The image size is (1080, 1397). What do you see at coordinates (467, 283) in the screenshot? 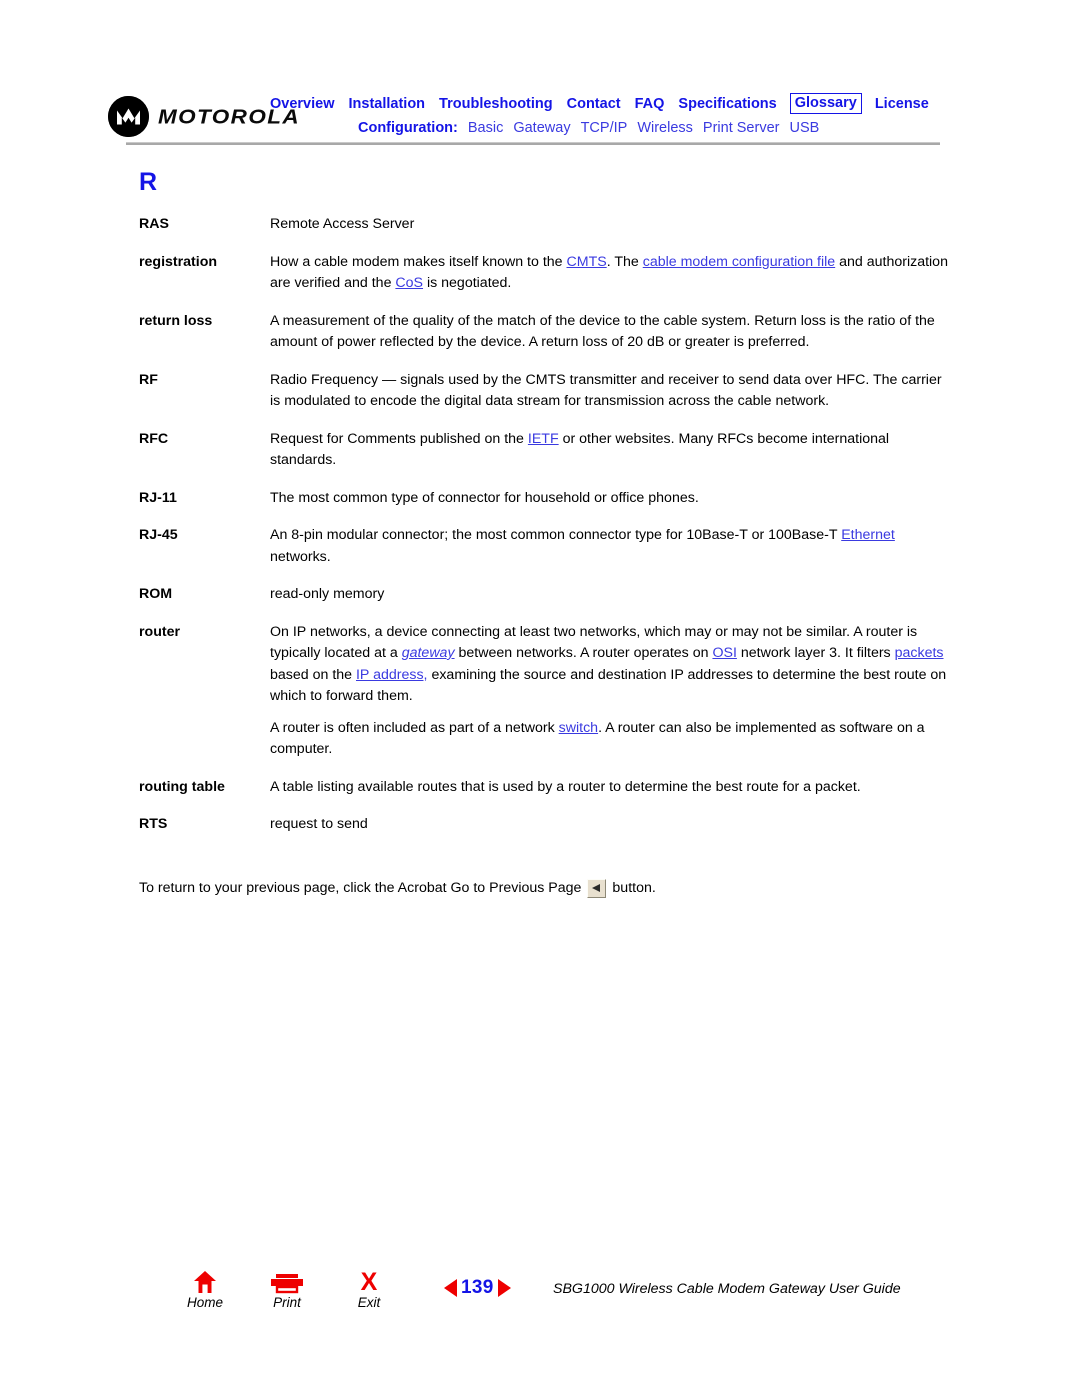
I see `definition-text: is negotiated.` at bounding box center [467, 283].